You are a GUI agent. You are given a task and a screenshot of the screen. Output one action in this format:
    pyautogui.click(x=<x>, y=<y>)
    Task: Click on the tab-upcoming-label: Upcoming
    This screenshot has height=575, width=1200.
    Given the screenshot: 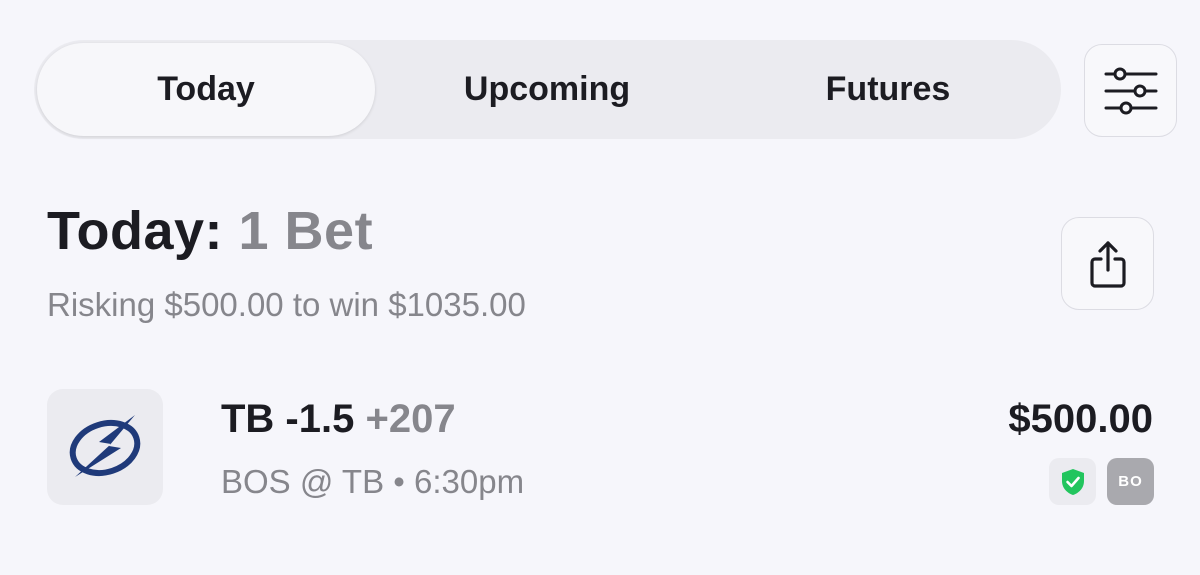 What is the action you would take?
    pyautogui.click(x=547, y=89)
    